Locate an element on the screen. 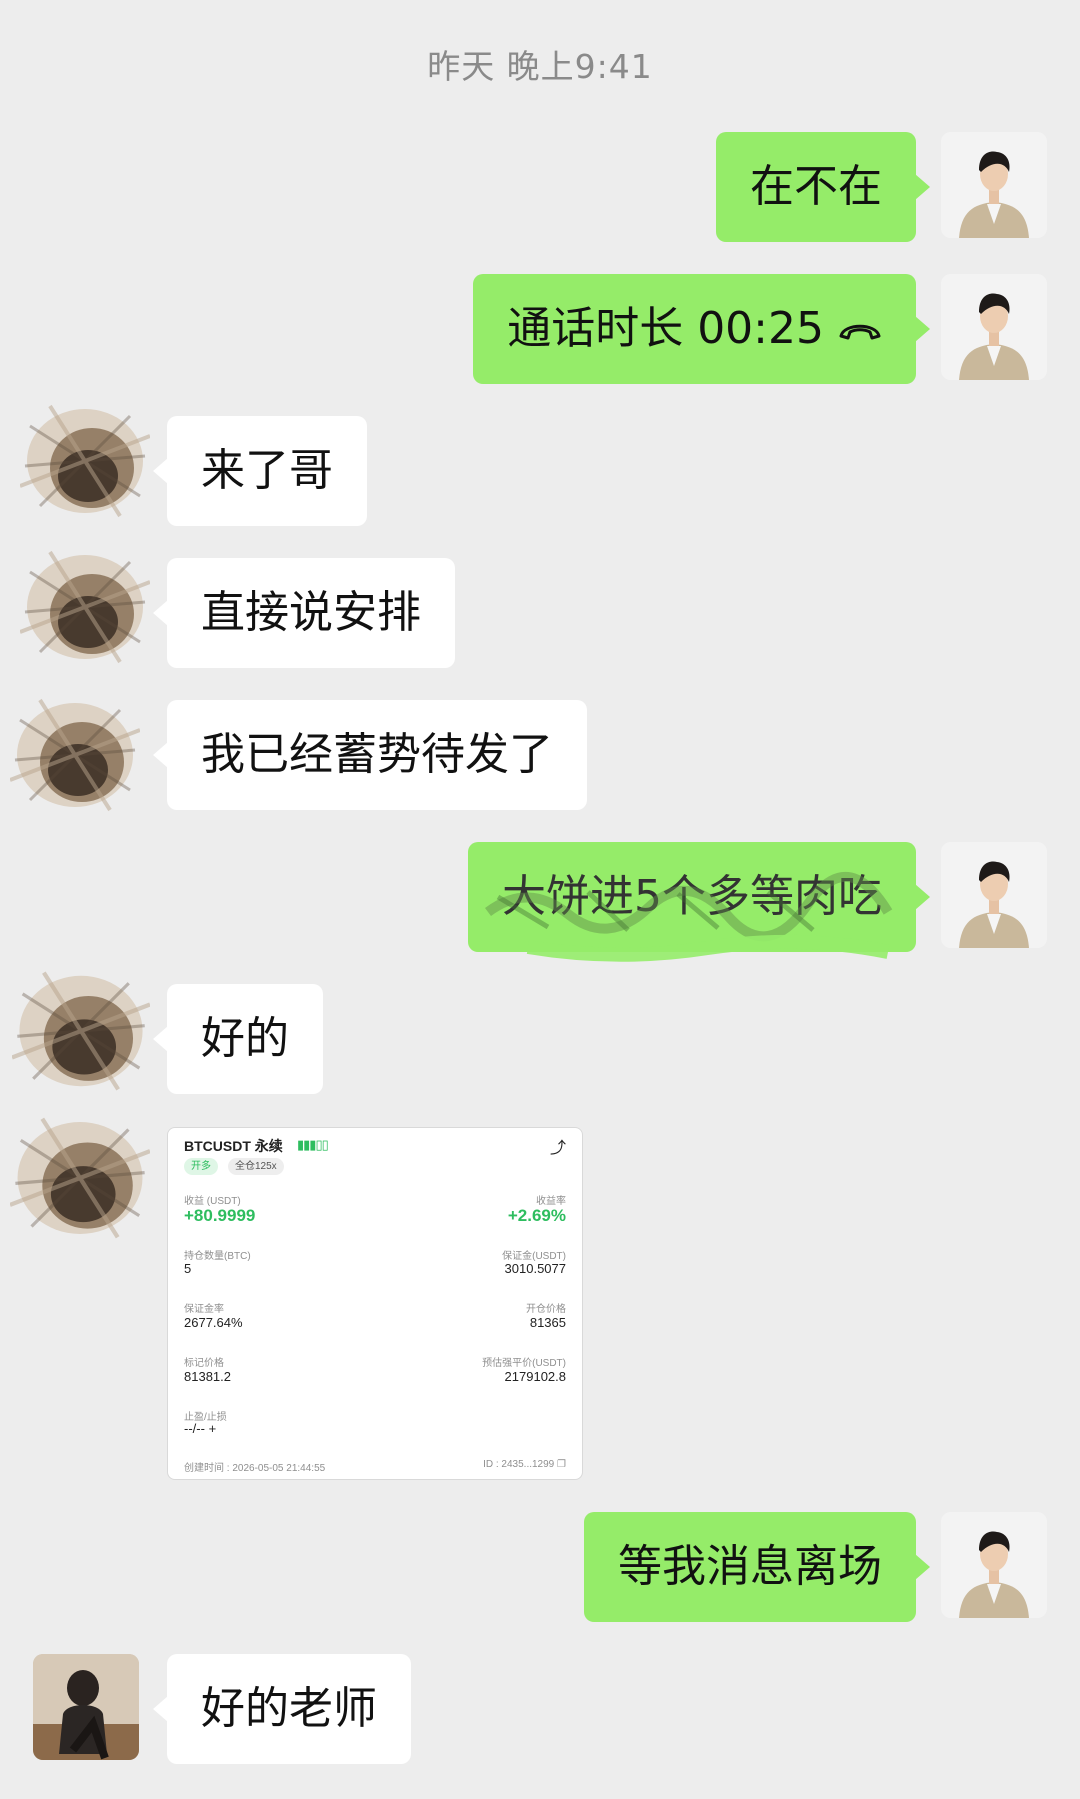 The height and width of the screenshot is (1799, 1080). liq-price-value: 2179102.8 is located at coordinates (535, 1376).